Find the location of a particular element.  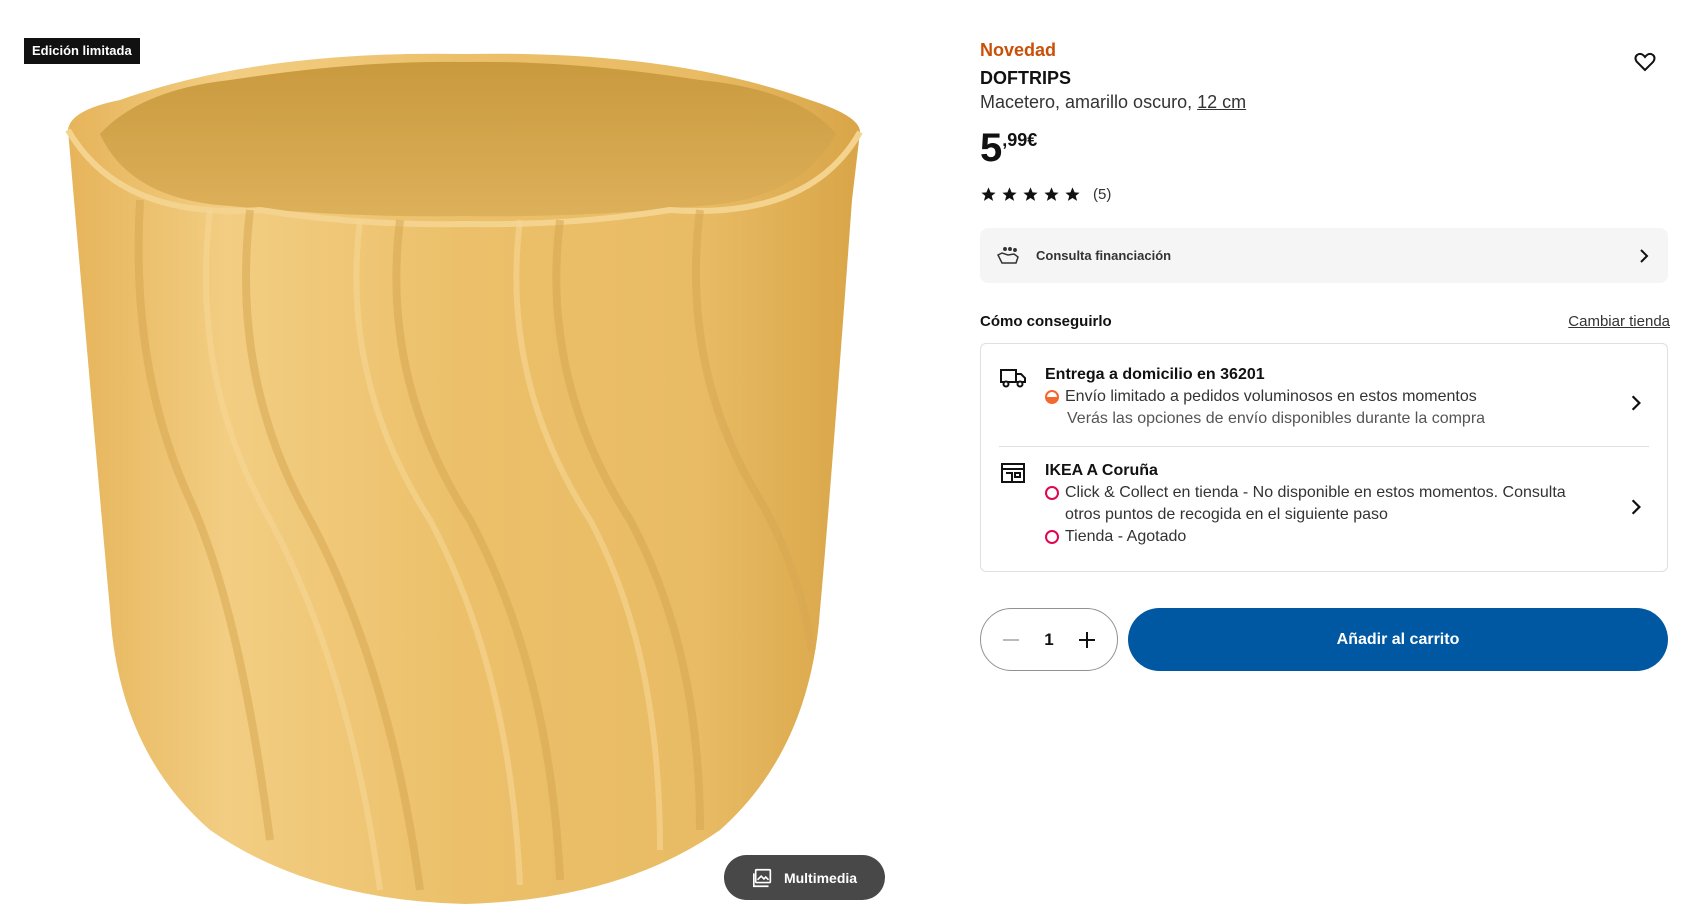

in-store-text: Tienda - Agotado is located at coordinates (1126, 536).